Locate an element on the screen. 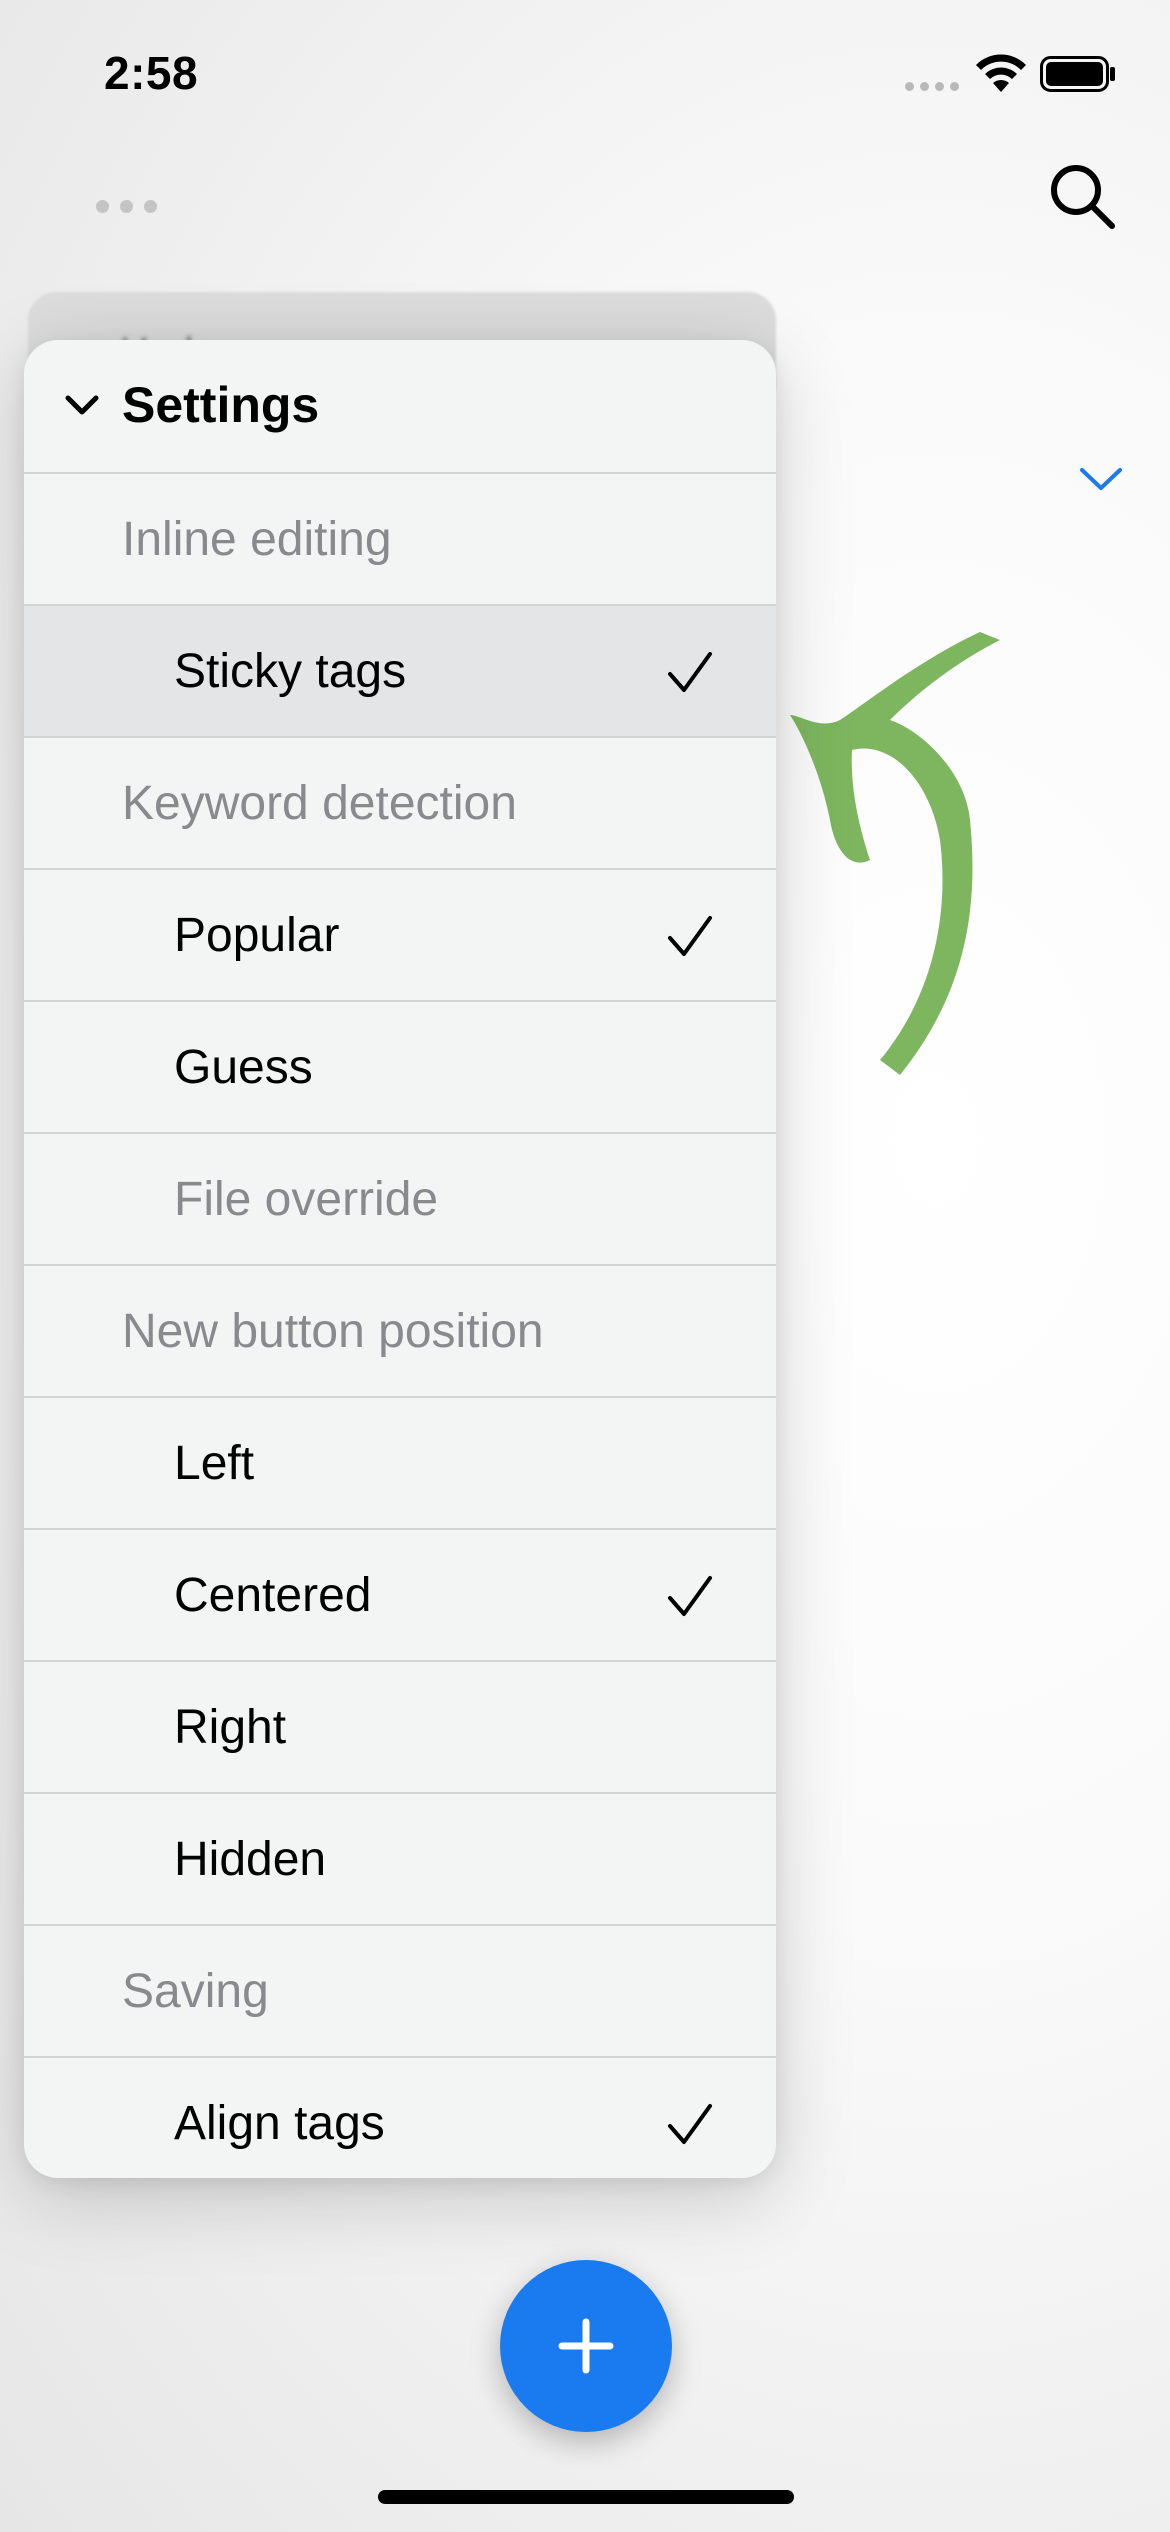 The width and height of the screenshot is (1170, 2532). menu-item-guess: Guess is located at coordinates (400, 1066).